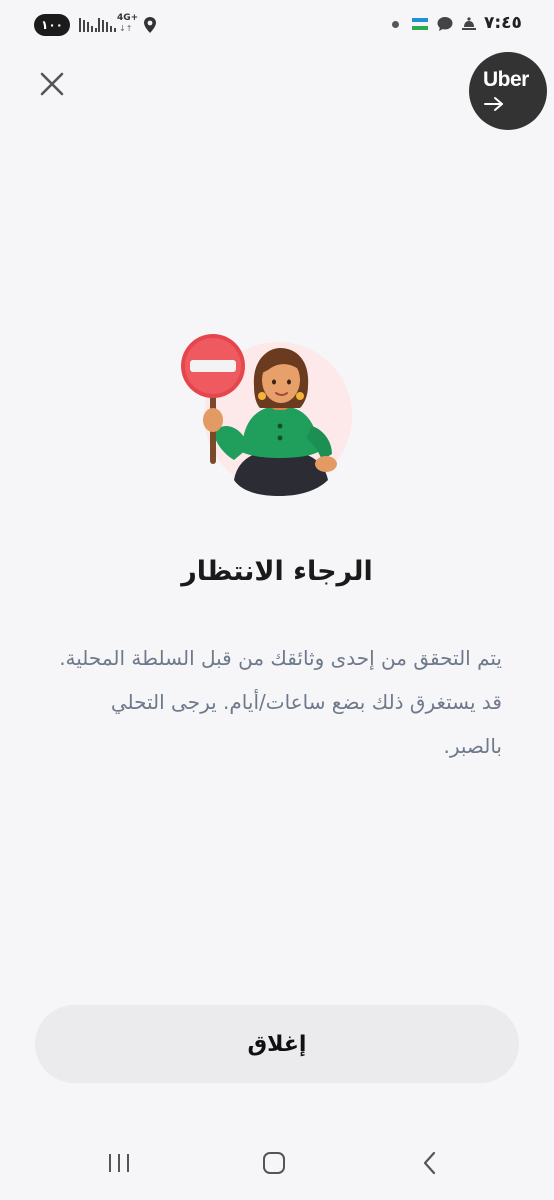 The height and width of the screenshot is (1200, 554). Describe the element at coordinates (150, 25) in the screenshot. I see `location-icon` at that location.